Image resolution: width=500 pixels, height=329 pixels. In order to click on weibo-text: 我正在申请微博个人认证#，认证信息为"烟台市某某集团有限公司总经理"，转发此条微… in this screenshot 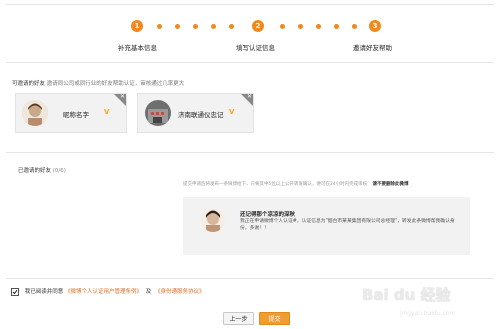, I will do `click(347, 225)`.